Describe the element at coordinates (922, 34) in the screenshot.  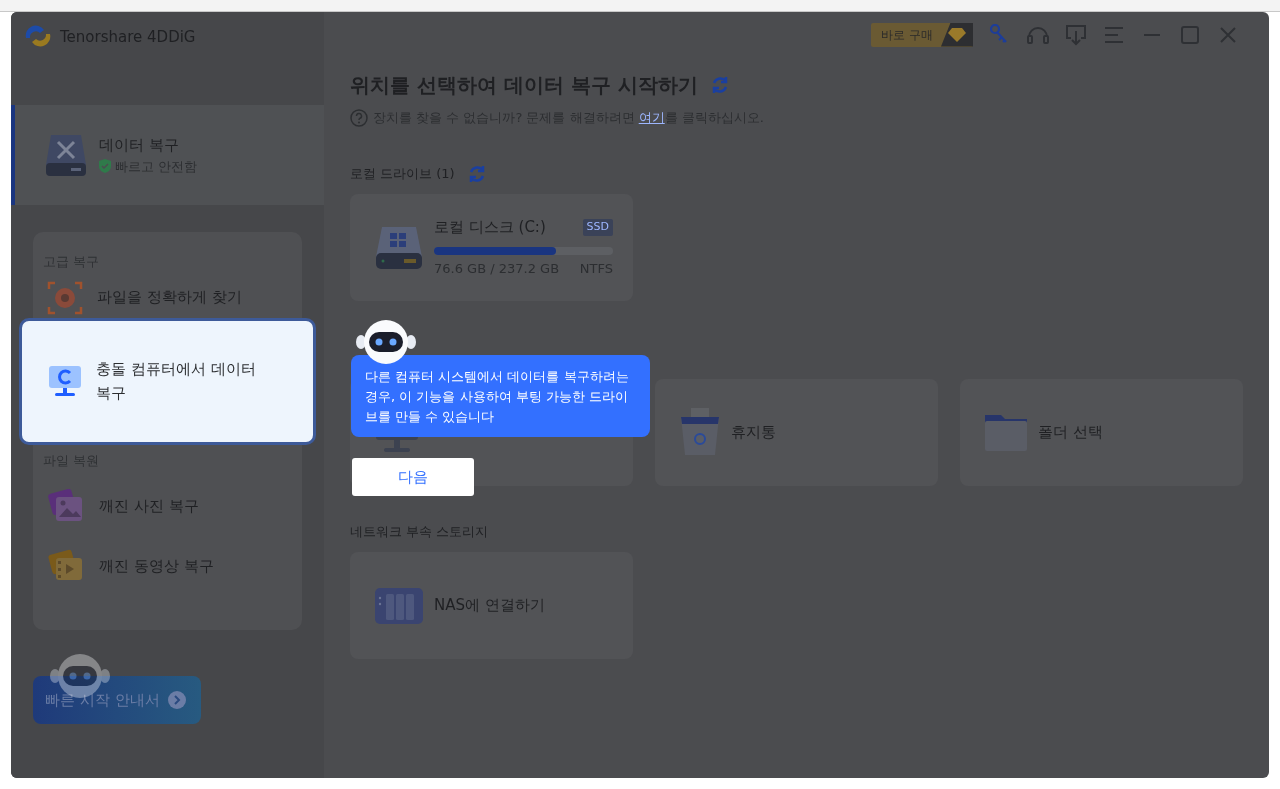
I see `buy-button: 바로 구매` at that location.